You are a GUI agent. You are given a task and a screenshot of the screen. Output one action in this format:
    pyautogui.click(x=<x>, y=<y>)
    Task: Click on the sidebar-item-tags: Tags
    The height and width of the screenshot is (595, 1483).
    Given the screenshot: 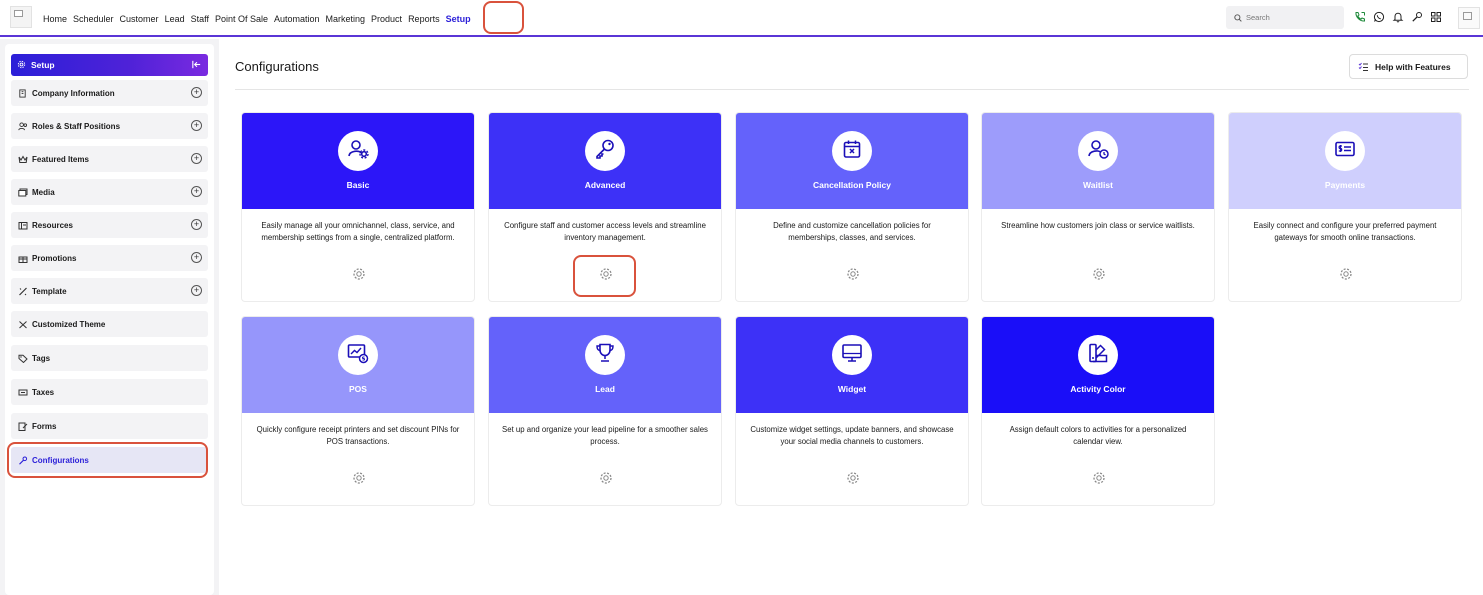 What is the action you would take?
    pyautogui.click(x=109, y=358)
    